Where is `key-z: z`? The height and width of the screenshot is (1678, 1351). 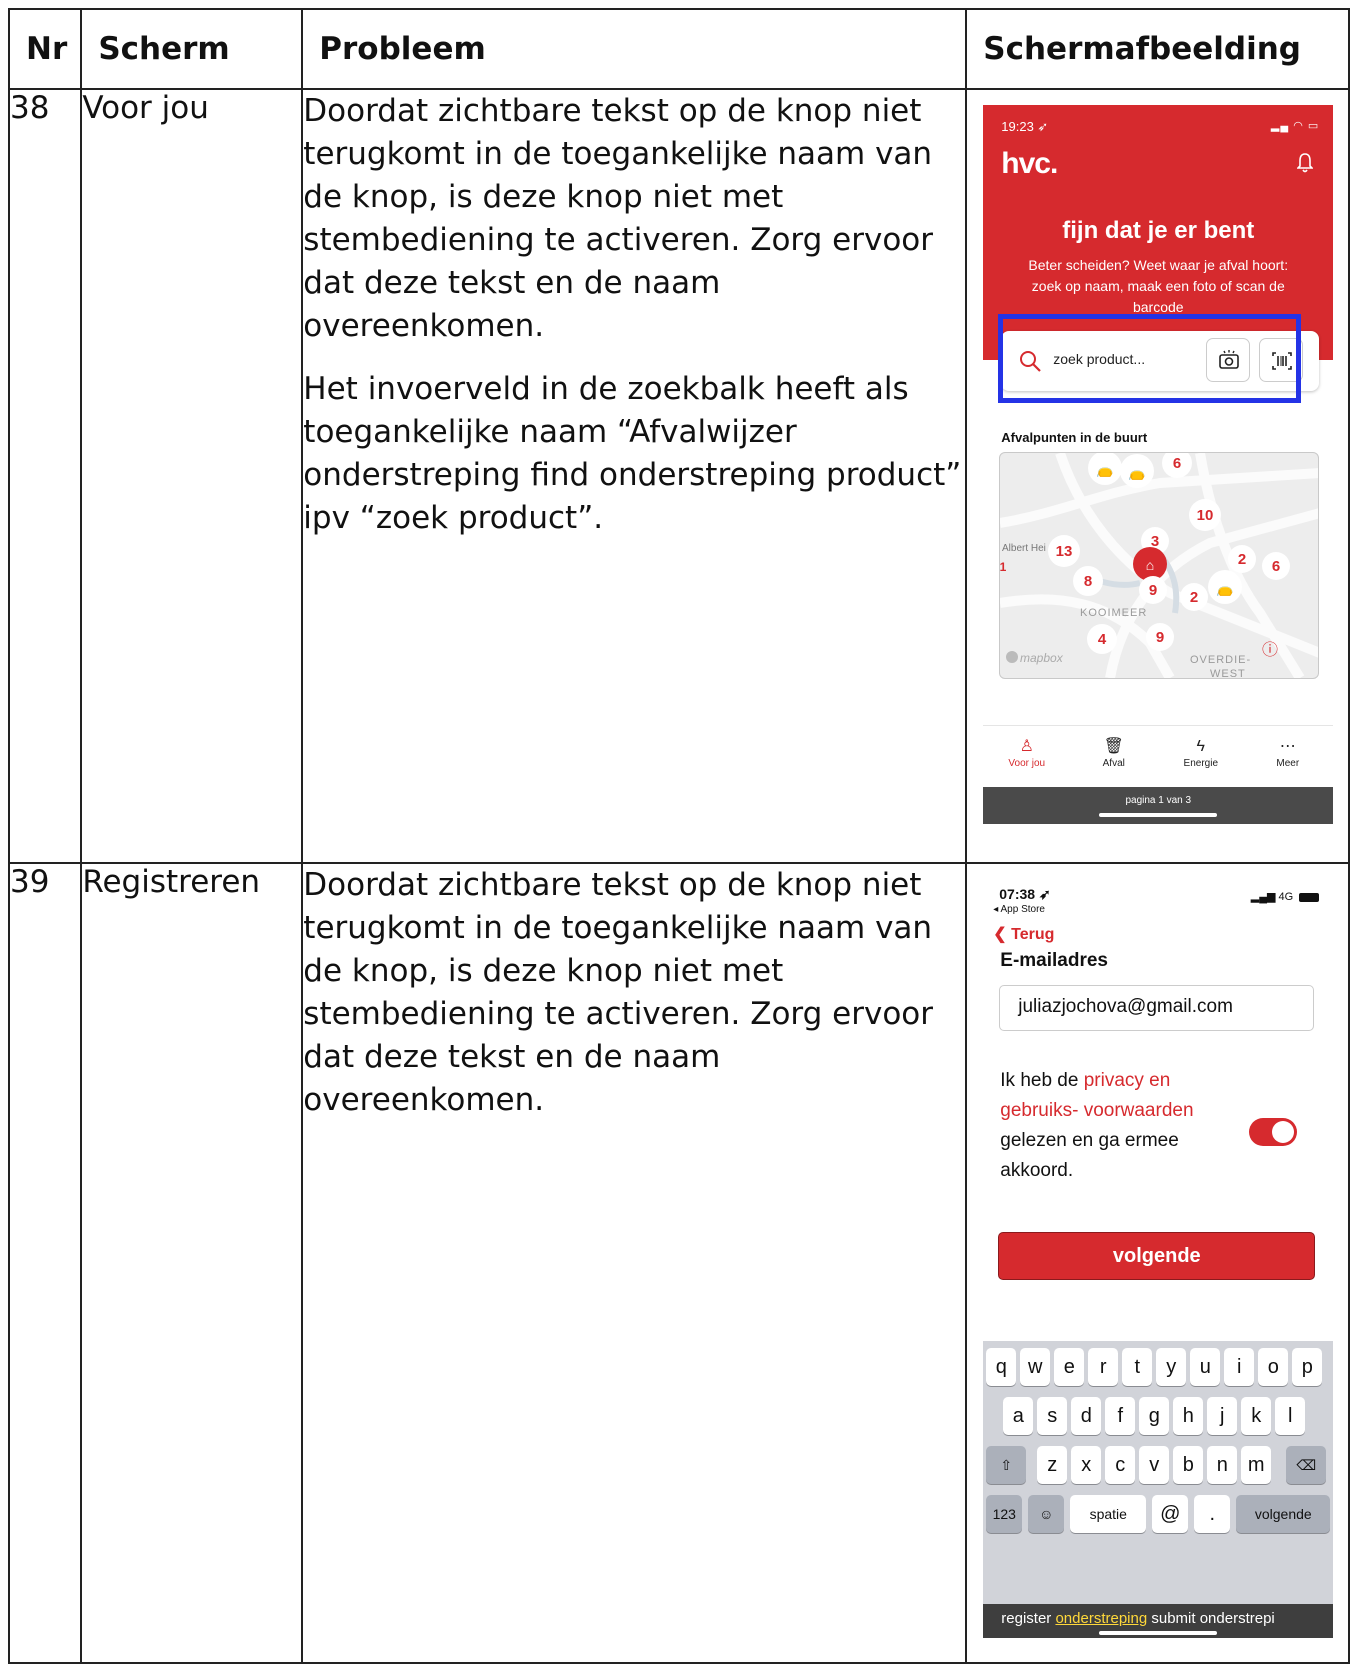 key-z: z is located at coordinates (1052, 1465).